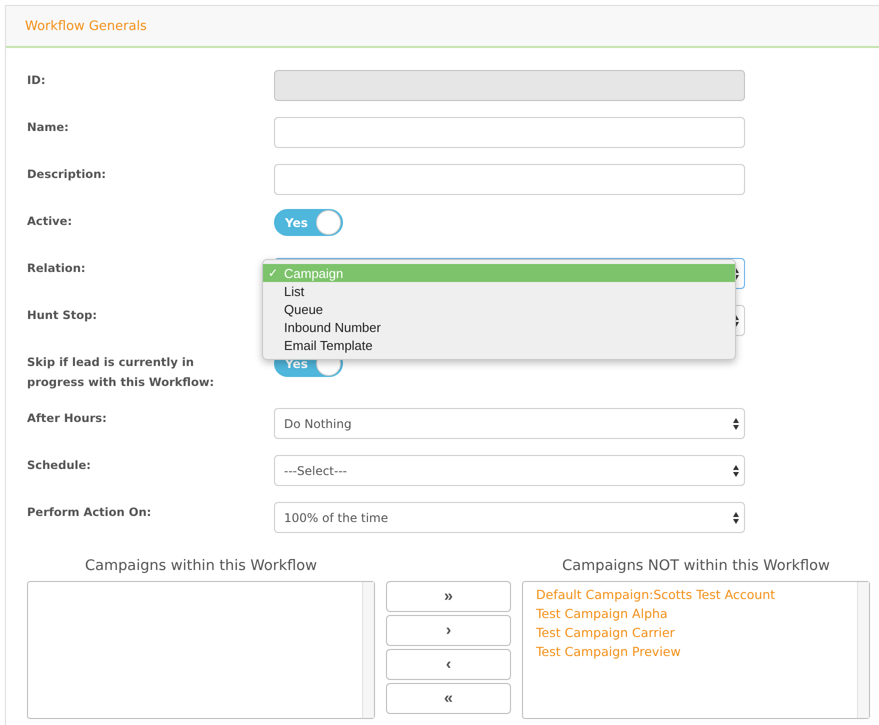 This screenshot has width=879, height=725. Describe the element at coordinates (56, 268) in the screenshot. I see `field-label: Relation:` at that location.